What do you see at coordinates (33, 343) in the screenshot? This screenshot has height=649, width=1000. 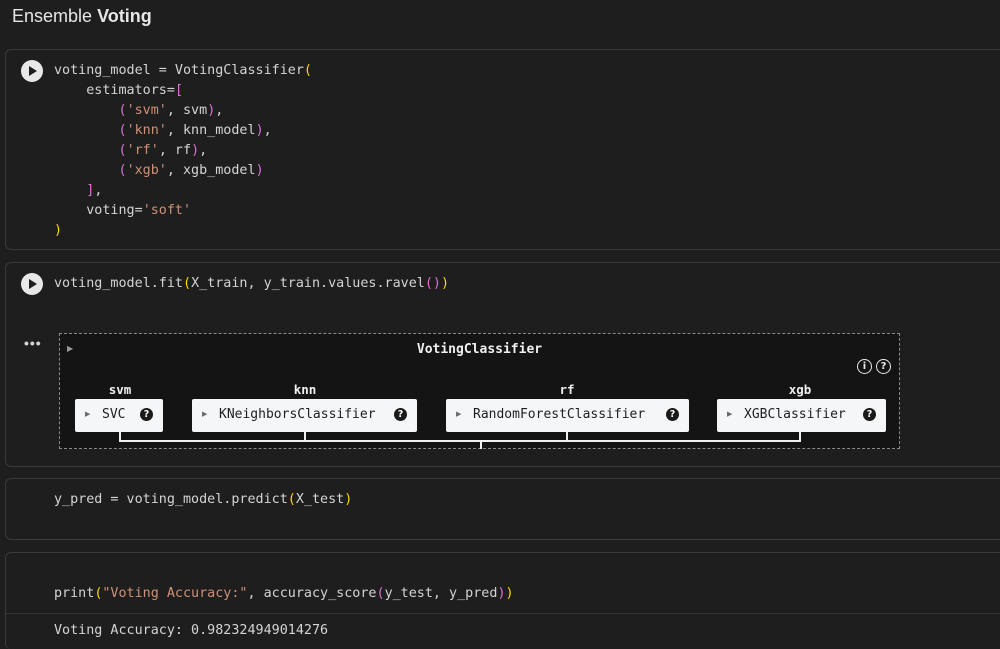 I see `output-menu-icon: •••` at bounding box center [33, 343].